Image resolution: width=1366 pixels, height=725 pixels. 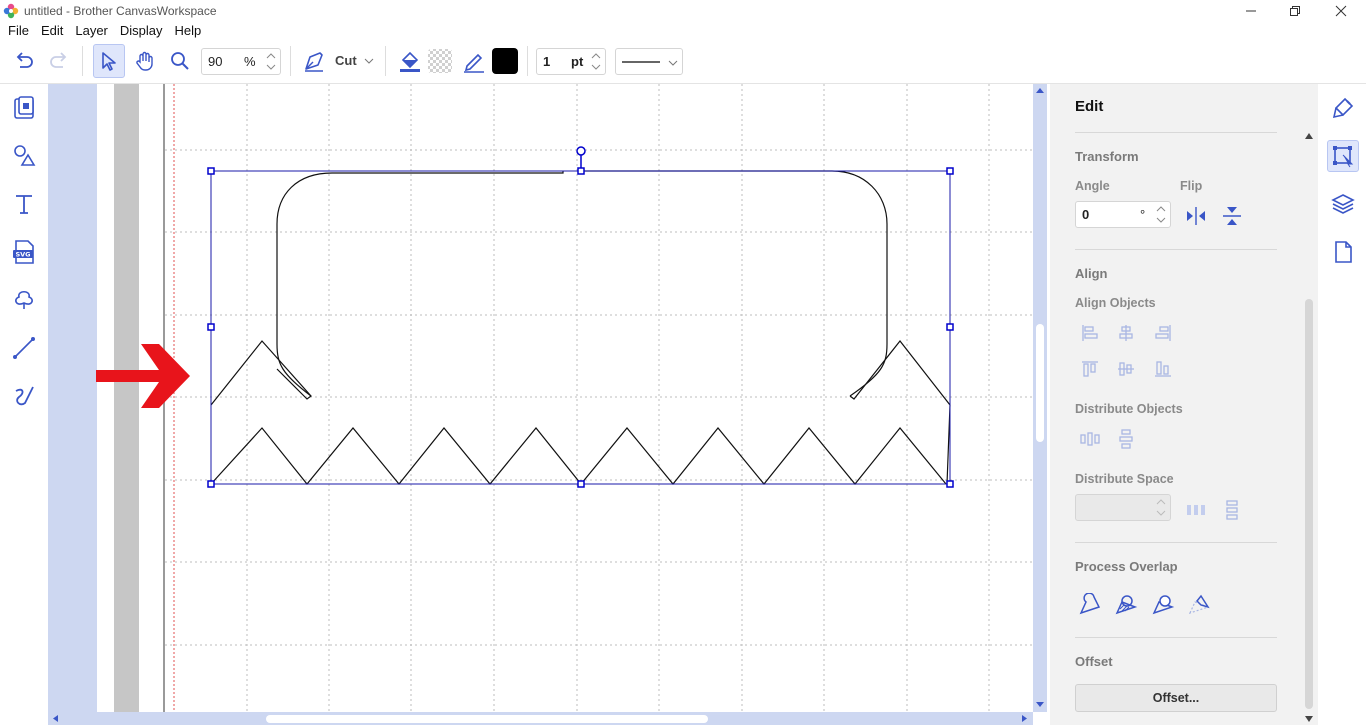 I want to click on window-title: untitled - Brother CanvasWorkspace, so click(x=120, y=11).